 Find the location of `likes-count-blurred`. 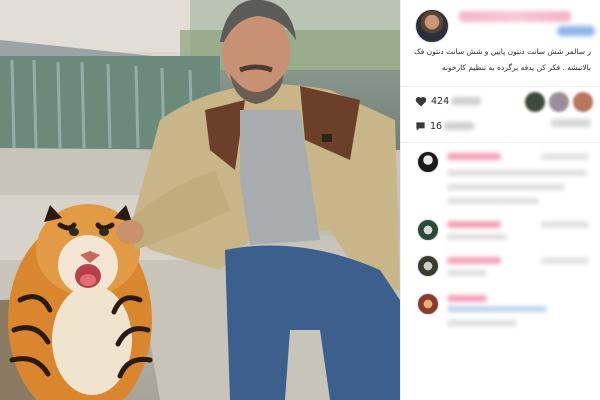

likes-count-blurred is located at coordinates (466, 101).